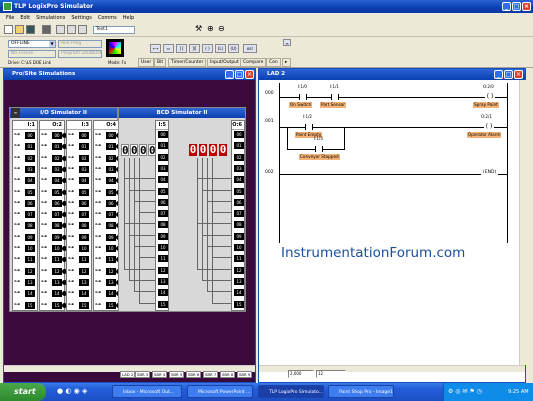 Image resolution: width=533 pixels, height=401 pixels. I want to click on open-folder-icon, so click(19, 29).